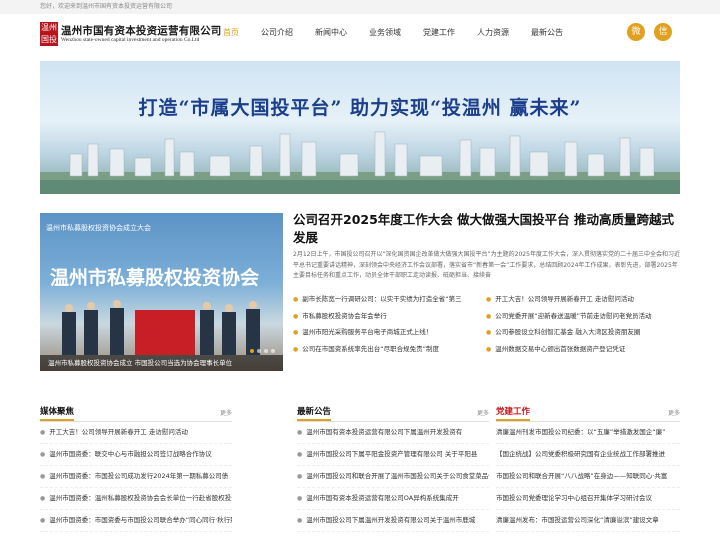  What do you see at coordinates (331, 35) in the screenshot?
I see `nav-news-center: 新闻中心` at bounding box center [331, 35].